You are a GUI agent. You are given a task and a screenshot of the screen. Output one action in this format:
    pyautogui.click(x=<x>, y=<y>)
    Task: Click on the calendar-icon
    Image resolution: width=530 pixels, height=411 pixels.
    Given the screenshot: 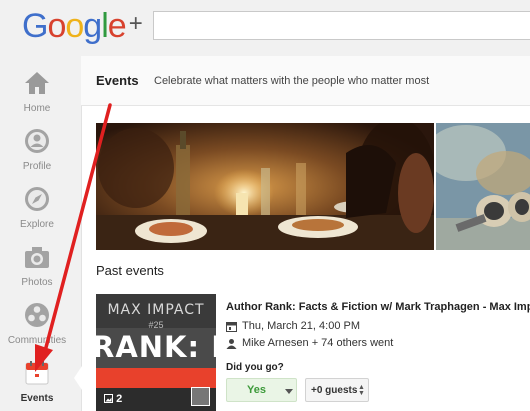 What is the action you would take?
    pyautogui.click(x=37, y=373)
    